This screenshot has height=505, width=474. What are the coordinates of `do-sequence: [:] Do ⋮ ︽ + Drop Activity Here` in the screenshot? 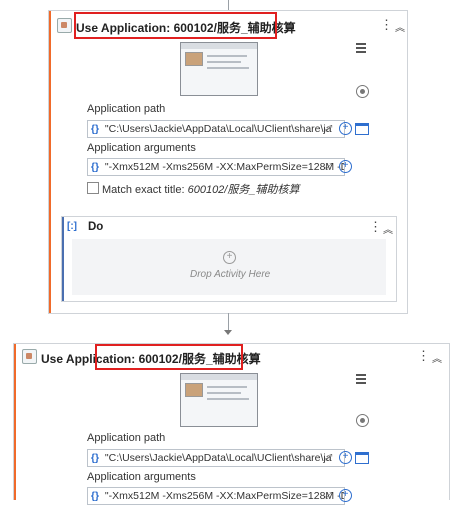 It's located at (229, 259).